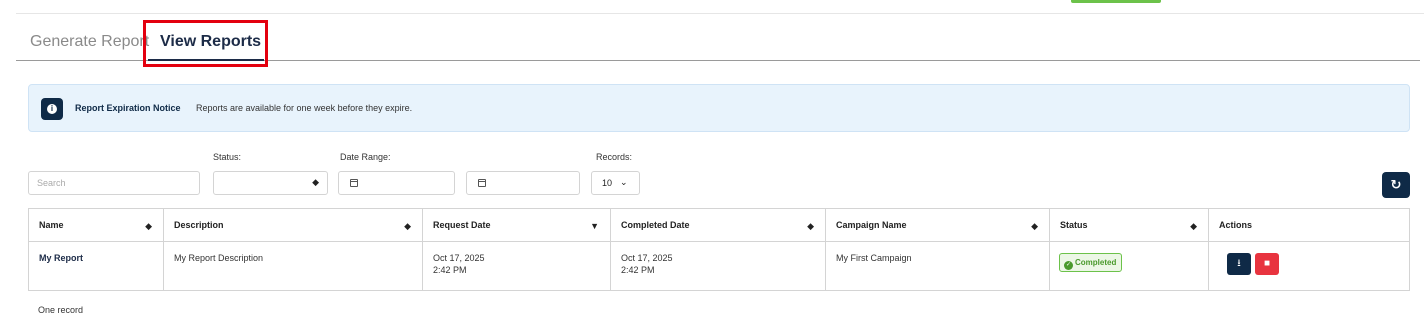  Describe the element at coordinates (937, 225) in the screenshot. I see `column-header-campaign-name: Campaign Name ◆` at that location.